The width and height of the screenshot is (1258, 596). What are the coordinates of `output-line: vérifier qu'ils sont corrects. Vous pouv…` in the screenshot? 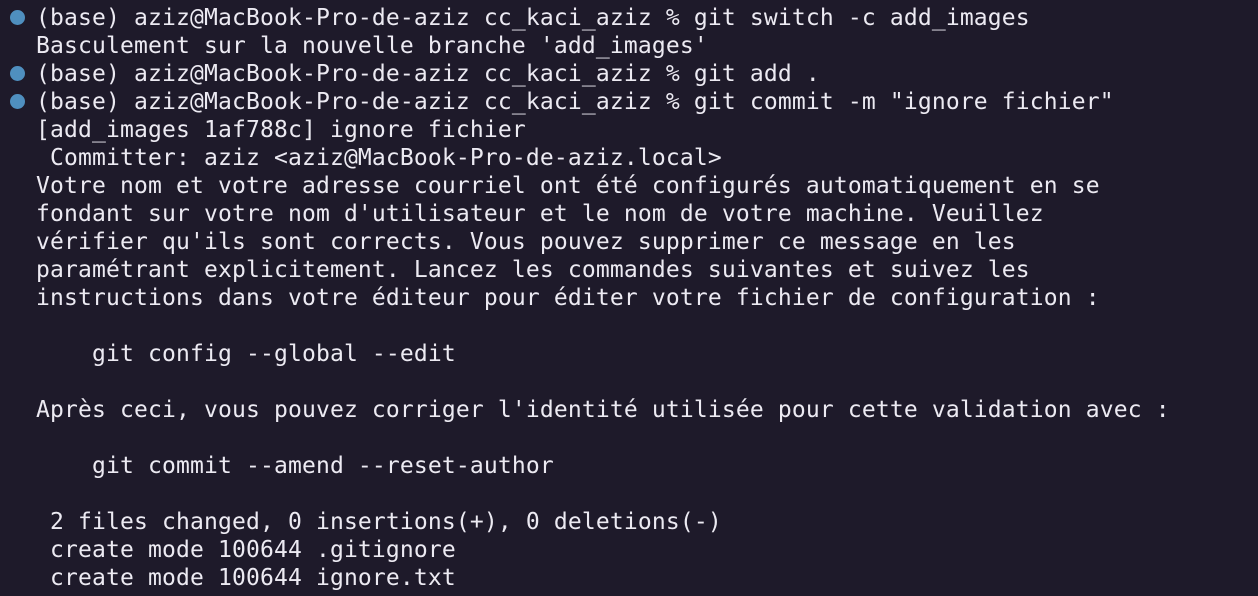 It's located at (526, 242).